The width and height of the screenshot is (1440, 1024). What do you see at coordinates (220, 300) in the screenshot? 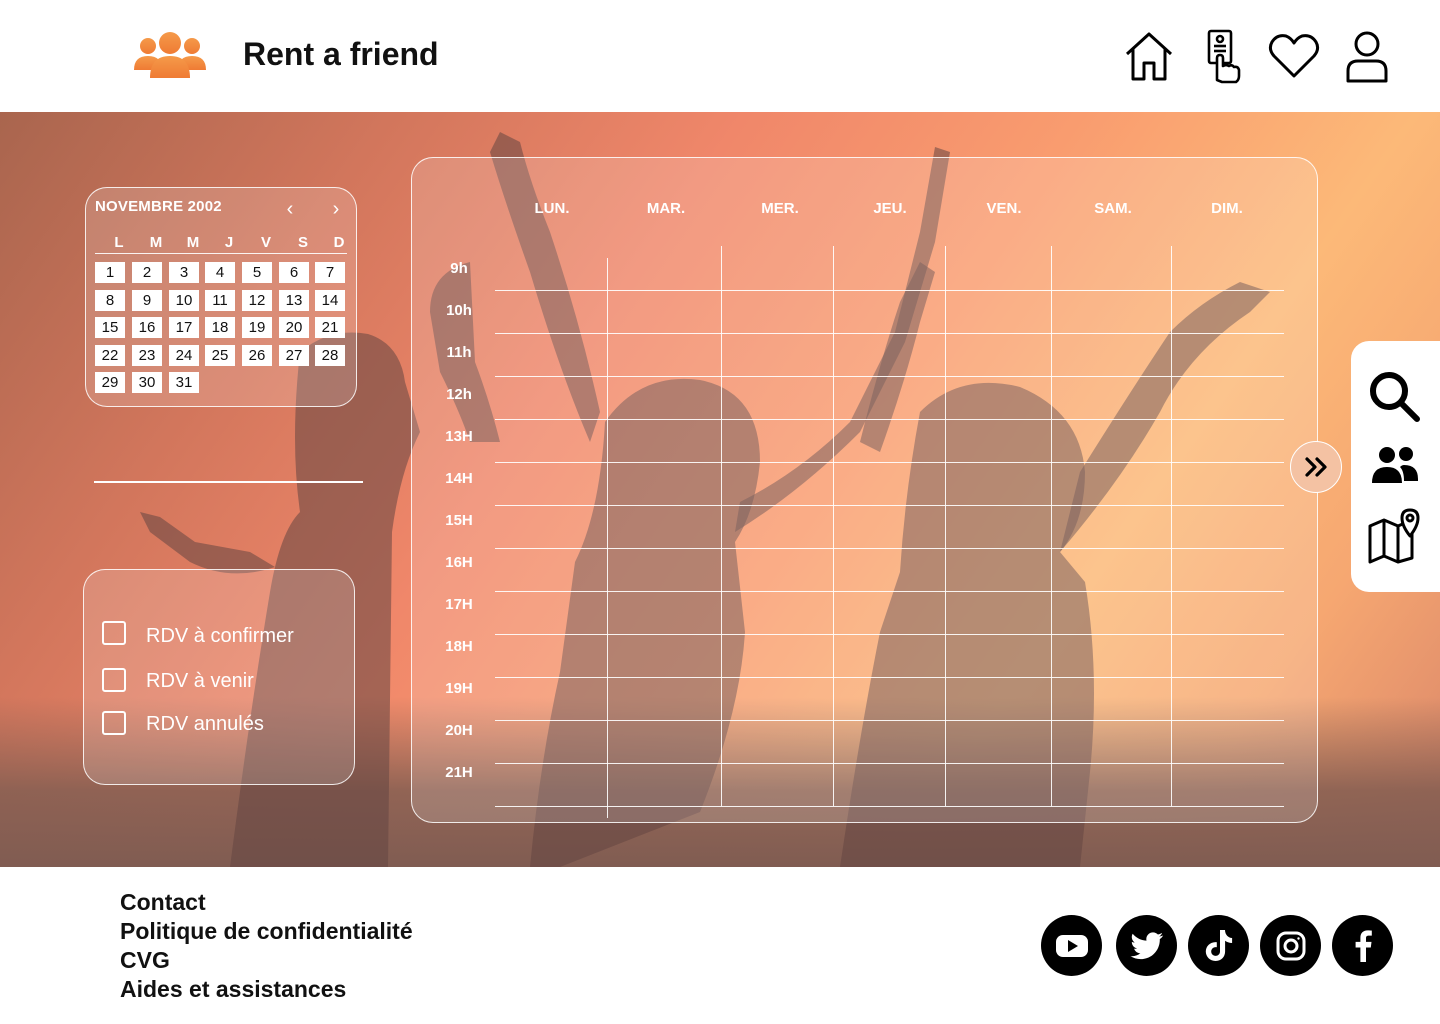
I see `calendar-day: 11` at bounding box center [220, 300].